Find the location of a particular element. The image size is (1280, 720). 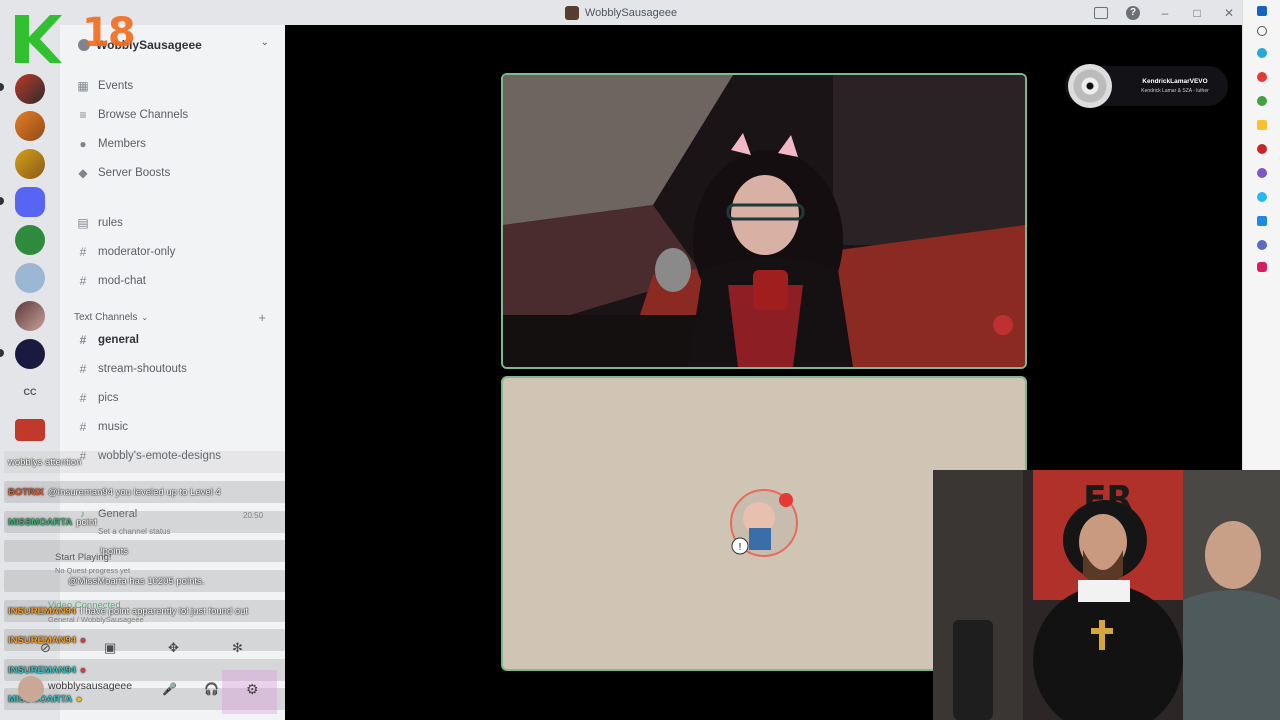

screen-share-icon: ▣ is located at coordinates (110, 648).